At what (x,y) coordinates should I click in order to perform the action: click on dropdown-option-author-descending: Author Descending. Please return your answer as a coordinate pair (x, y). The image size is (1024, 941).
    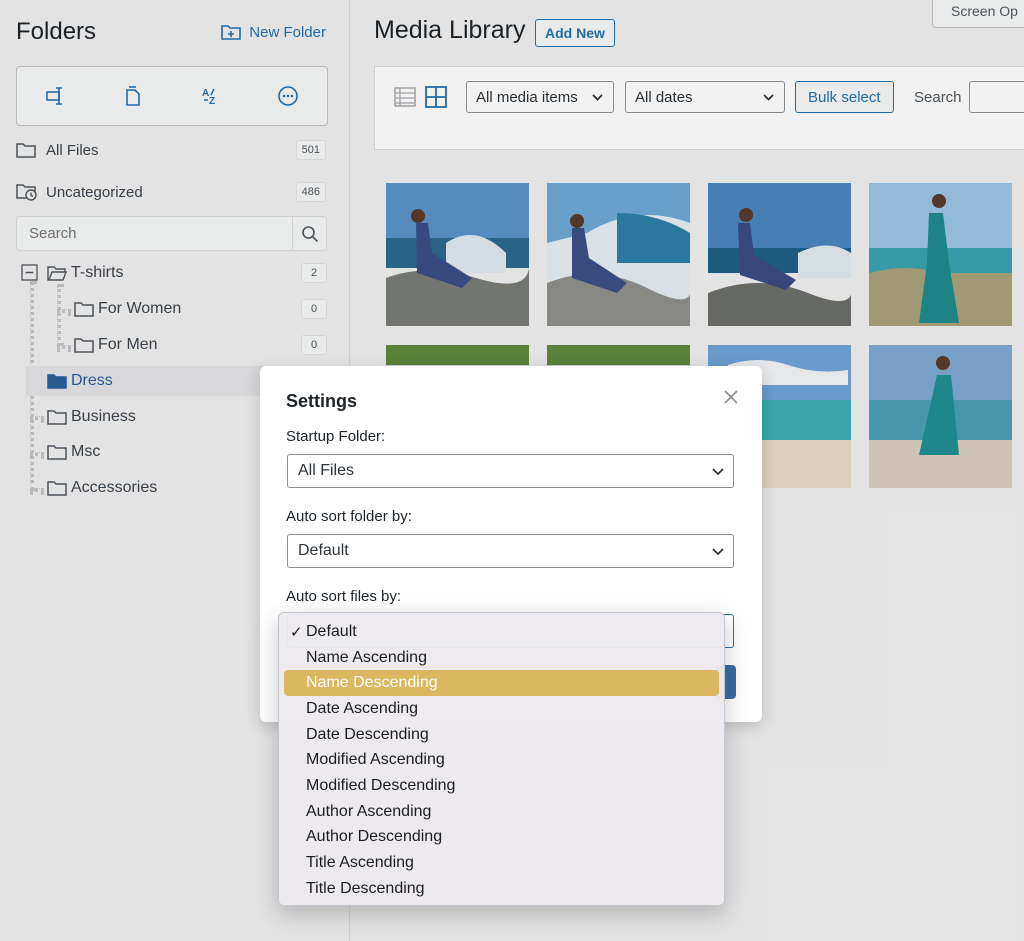
    Looking at the image, I should click on (501, 838).